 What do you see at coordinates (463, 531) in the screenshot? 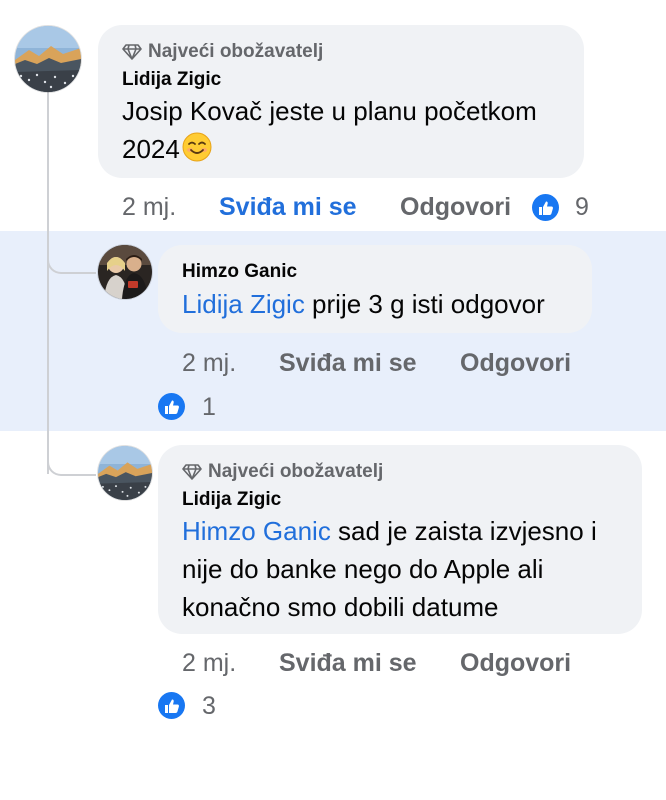
I see `reply-text-line: sad je zaista izvjesno i` at bounding box center [463, 531].